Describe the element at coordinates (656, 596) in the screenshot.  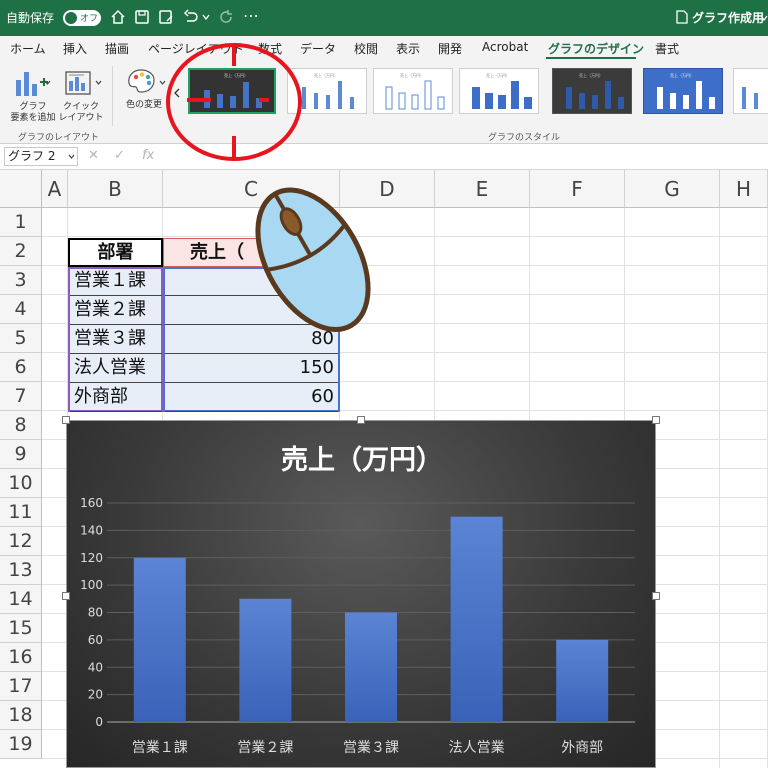
I see `resize-handle-right` at that location.